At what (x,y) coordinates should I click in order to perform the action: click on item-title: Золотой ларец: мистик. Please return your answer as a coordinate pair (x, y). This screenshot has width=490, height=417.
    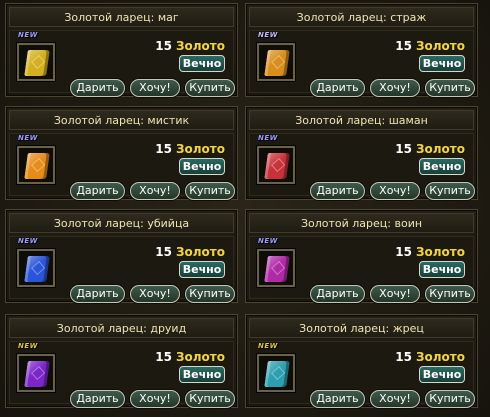
    Looking at the image, I should click on (121, 120).